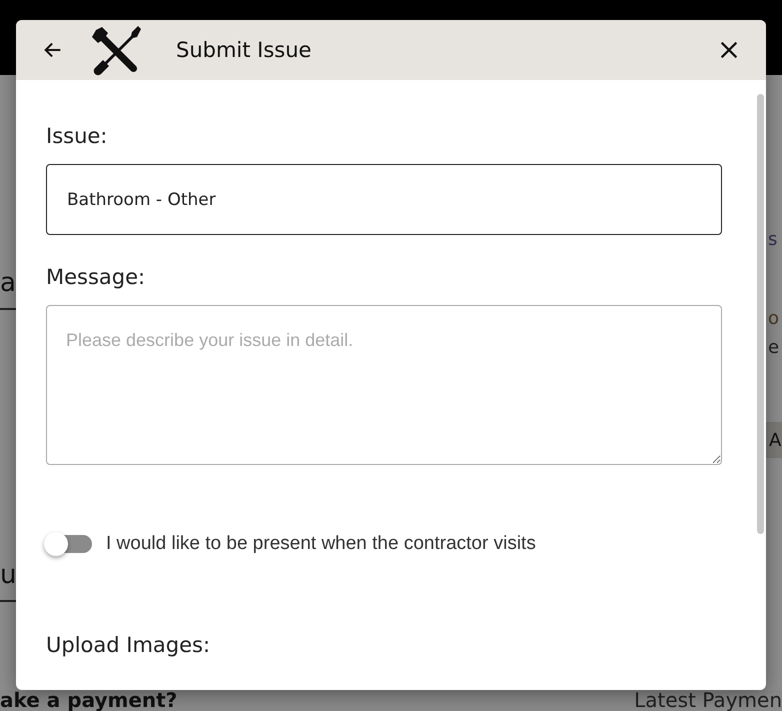  What do you see at coordinates (244, 50) in the screenshot?
I see `dialog-title: Submit Issue` at bounding box center [244, 50].